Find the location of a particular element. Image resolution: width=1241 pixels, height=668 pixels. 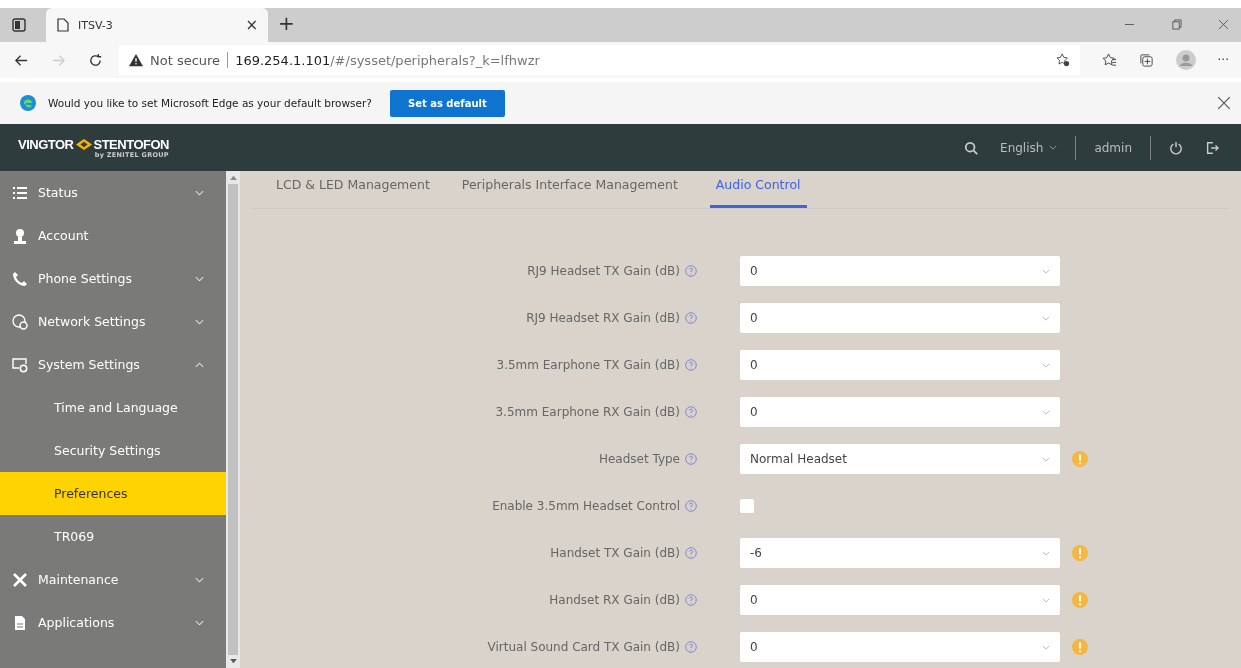

sidebar-item: System Settings is located at coordinates (113, 364).